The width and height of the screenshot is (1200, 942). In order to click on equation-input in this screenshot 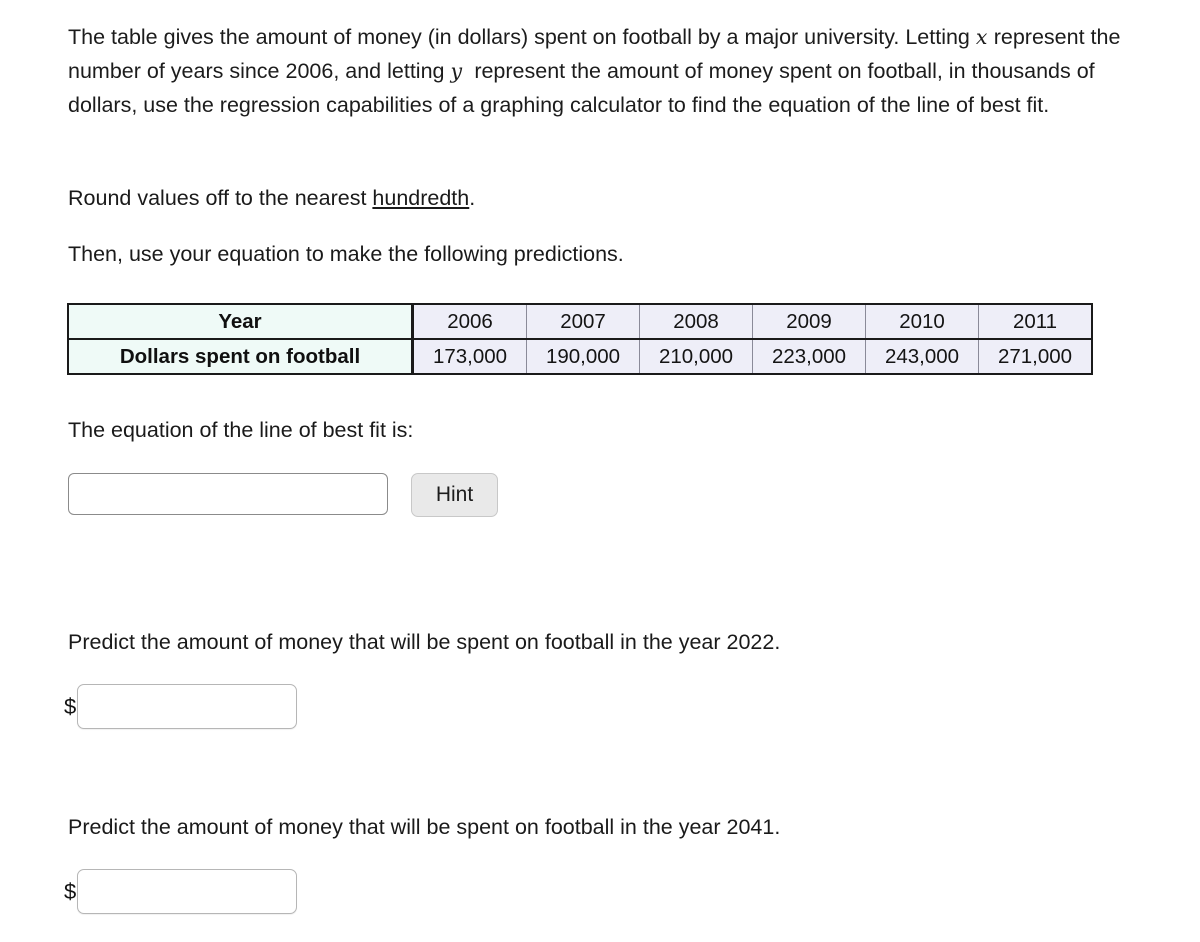, I will do `click(228, 494)`.